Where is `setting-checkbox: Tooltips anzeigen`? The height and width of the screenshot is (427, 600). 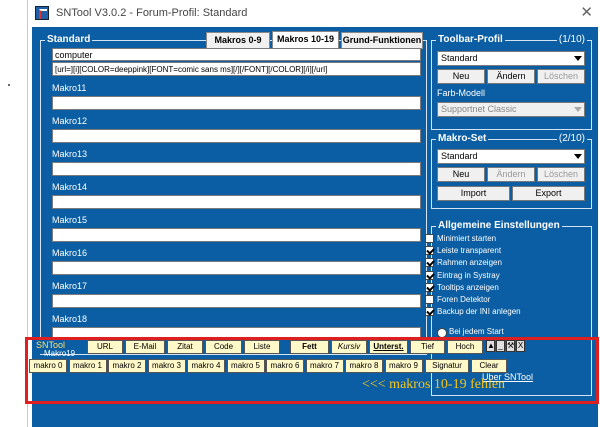 setting-checkbox: Tooltips anzeigen is located at coordinates (505, 287).